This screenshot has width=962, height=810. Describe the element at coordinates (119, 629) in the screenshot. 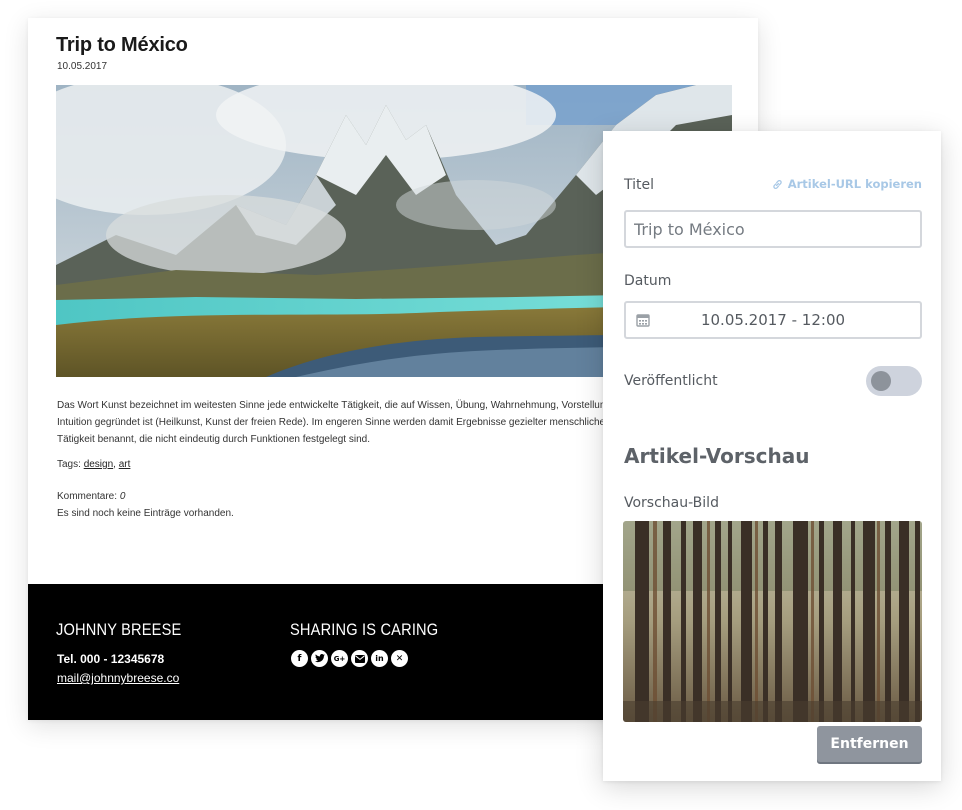

I see `footer-name: JOHNNY BREESE` at that location.